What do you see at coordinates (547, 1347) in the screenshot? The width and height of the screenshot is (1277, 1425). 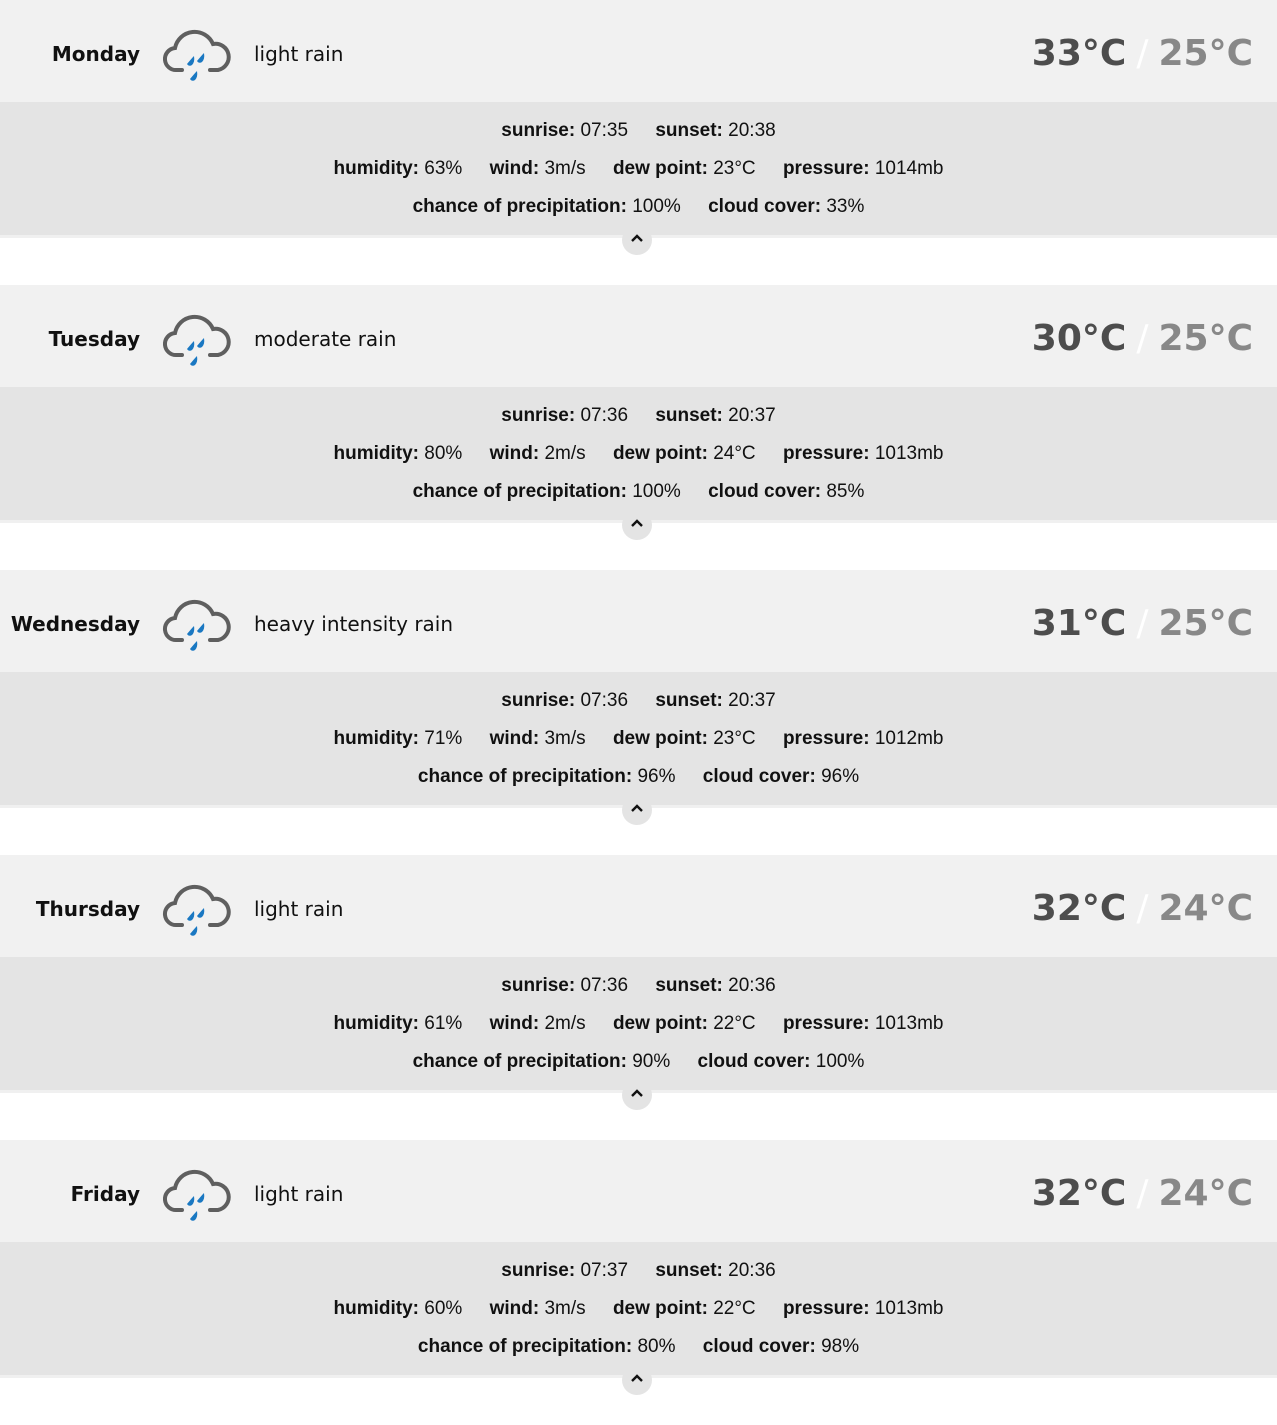 I see `precipitation: chance of precipitation: 80%` at bounding box center [547, 1347].